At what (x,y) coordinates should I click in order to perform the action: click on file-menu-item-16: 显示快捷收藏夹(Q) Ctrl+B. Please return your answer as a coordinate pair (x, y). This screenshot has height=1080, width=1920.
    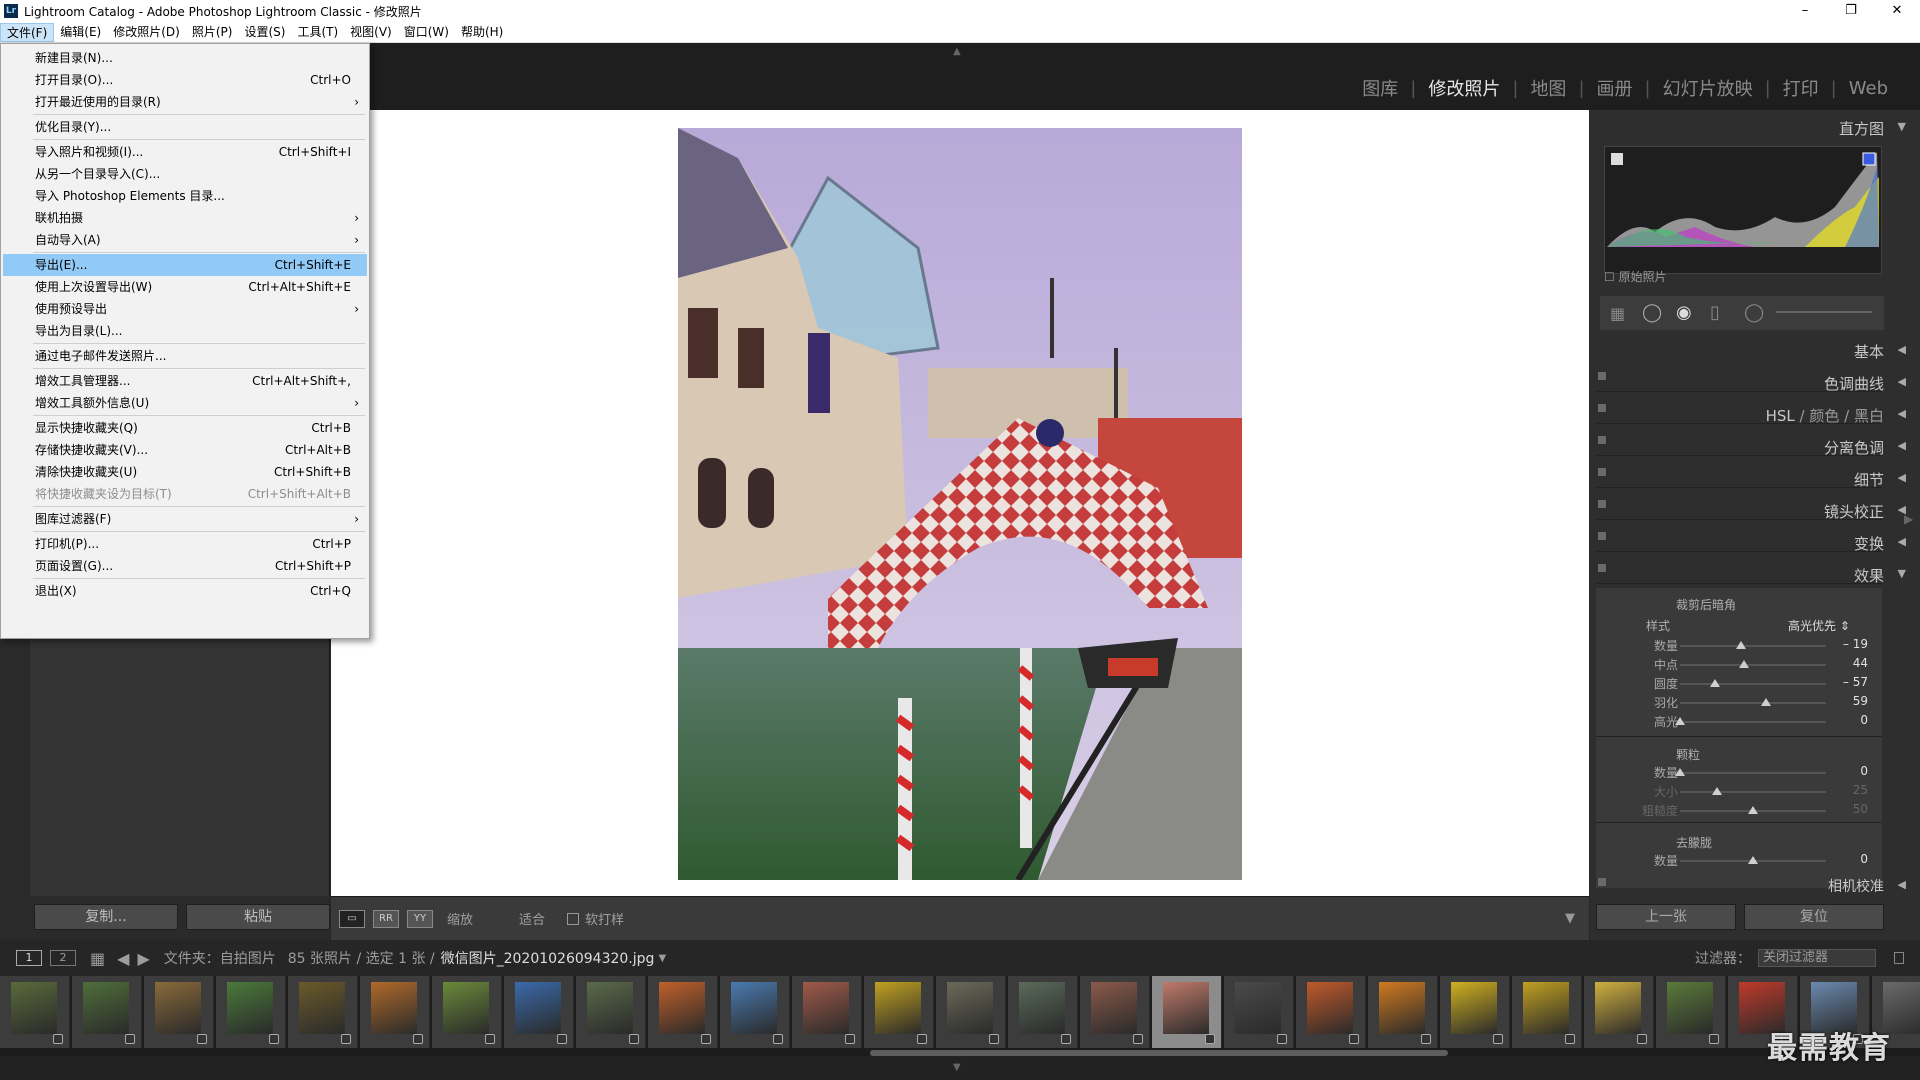
    Looking at the image, I should click on (185, 428).